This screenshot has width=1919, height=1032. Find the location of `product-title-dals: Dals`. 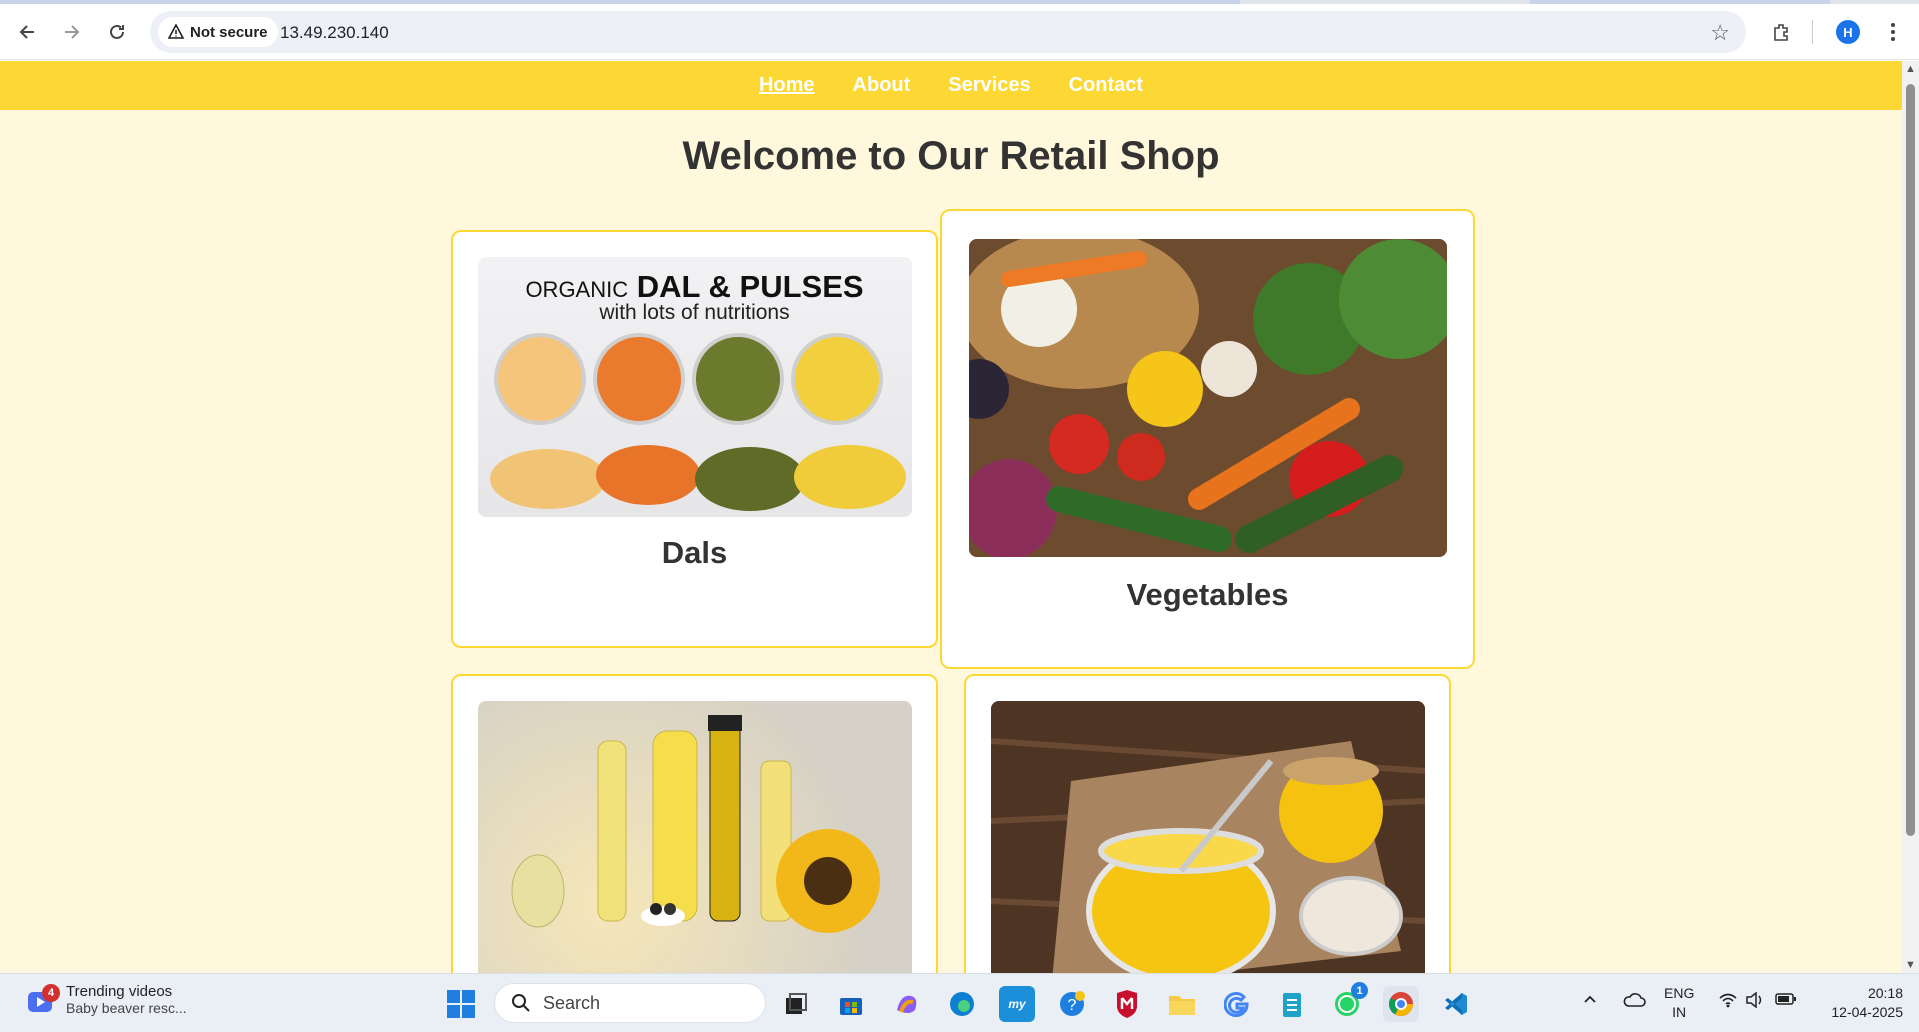

product-title-dals: Dals is located at coordinates (694, 552).